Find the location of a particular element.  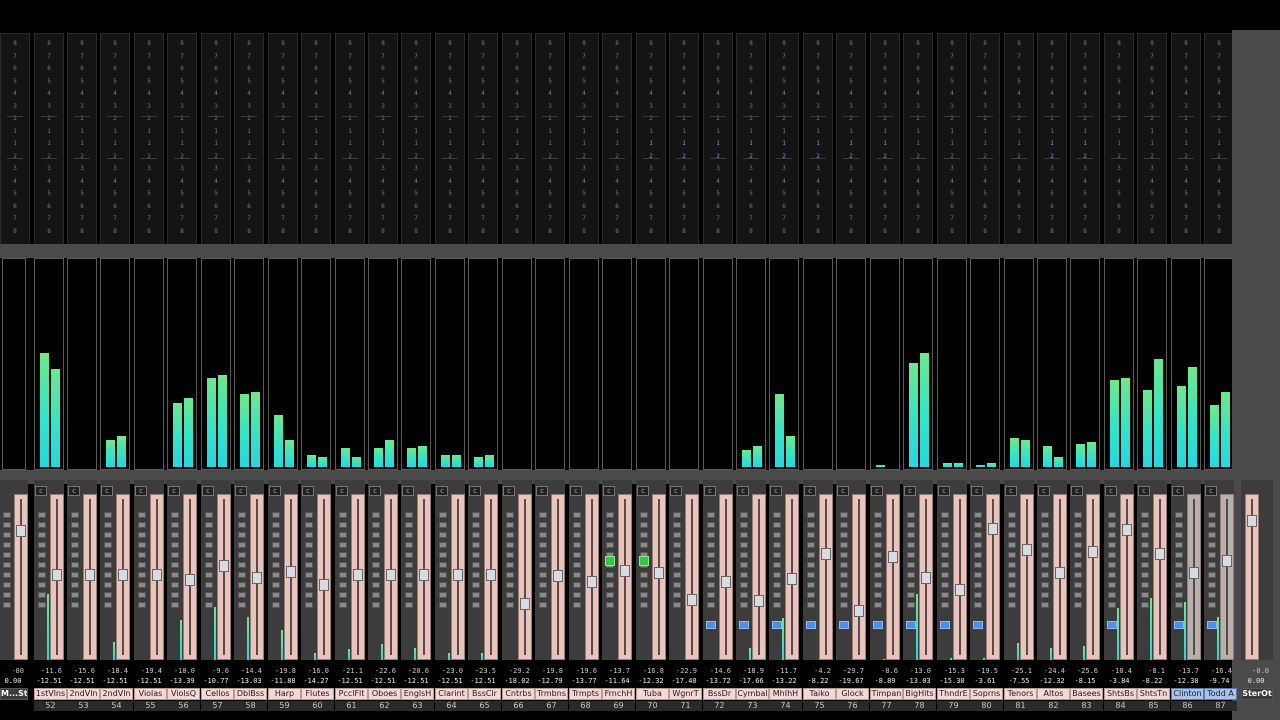

automation-button is located at coordinates (1212, 625).